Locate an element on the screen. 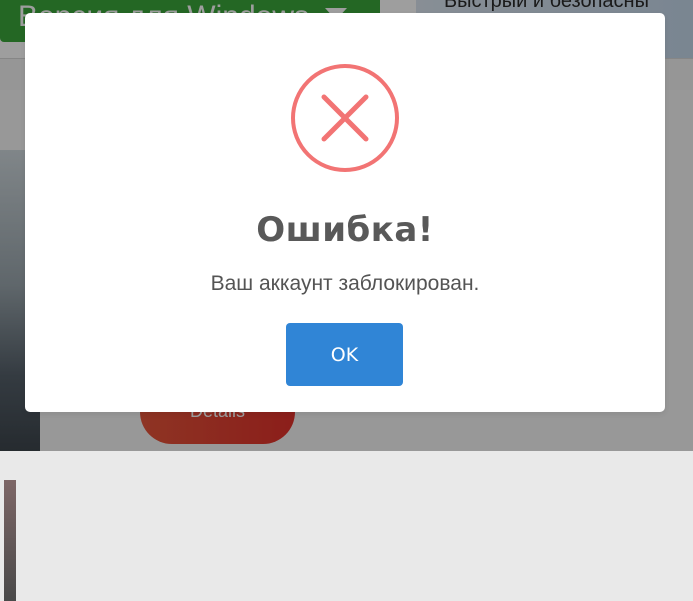 This screenshot has height=601, width=693. error-x-icon is located at coordinates (345, 118).